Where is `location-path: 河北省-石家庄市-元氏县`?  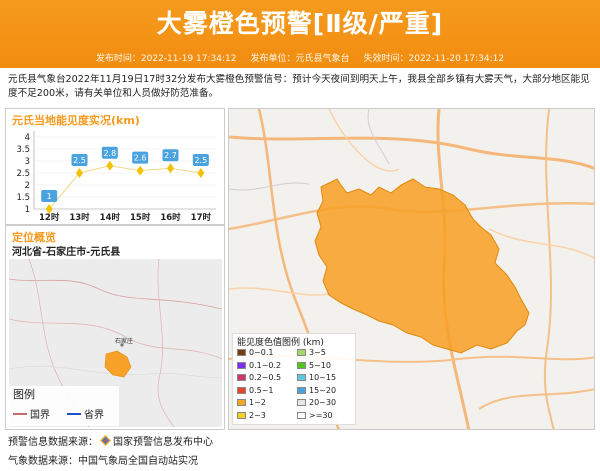 location-path: 河北省-石家庄市-元氏县 is located at coordinates (66, 252).